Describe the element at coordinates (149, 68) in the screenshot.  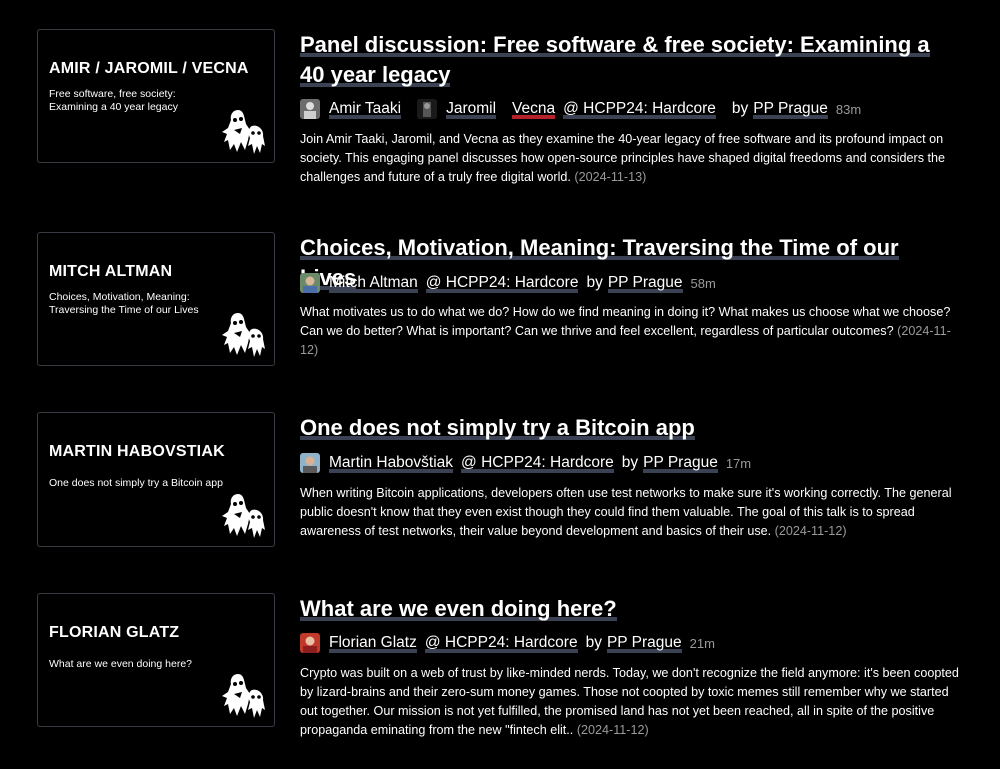
I see `thumbnail-speaker-names: AMIR / JAROMIL / VECNA` at that location.